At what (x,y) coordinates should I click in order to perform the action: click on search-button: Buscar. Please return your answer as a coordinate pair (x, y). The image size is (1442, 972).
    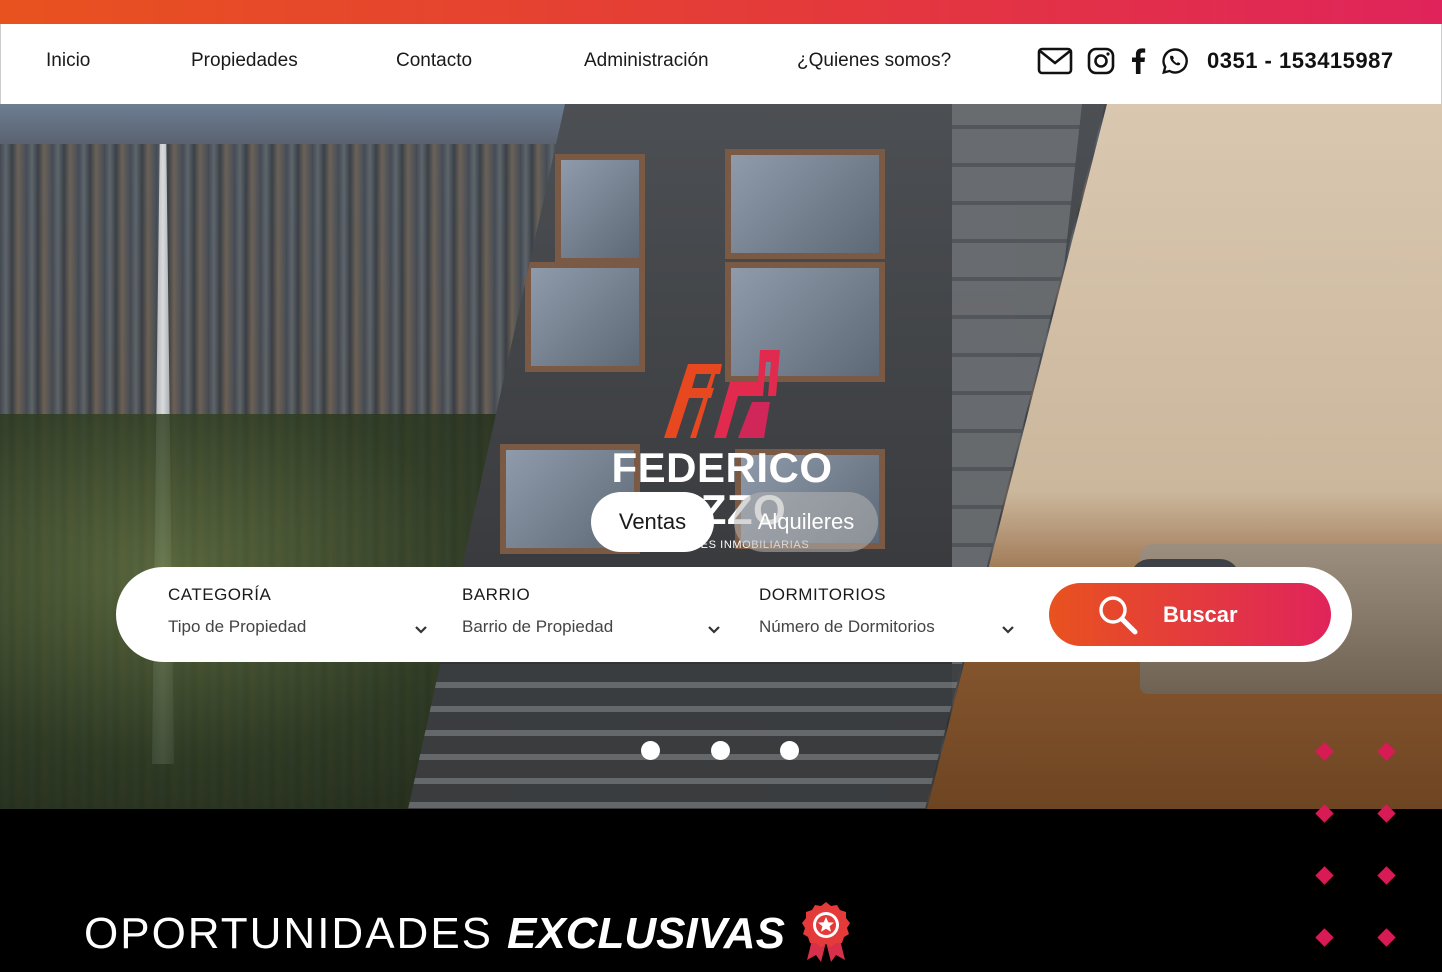
    Looking at the image, I should click on (1190, 614).